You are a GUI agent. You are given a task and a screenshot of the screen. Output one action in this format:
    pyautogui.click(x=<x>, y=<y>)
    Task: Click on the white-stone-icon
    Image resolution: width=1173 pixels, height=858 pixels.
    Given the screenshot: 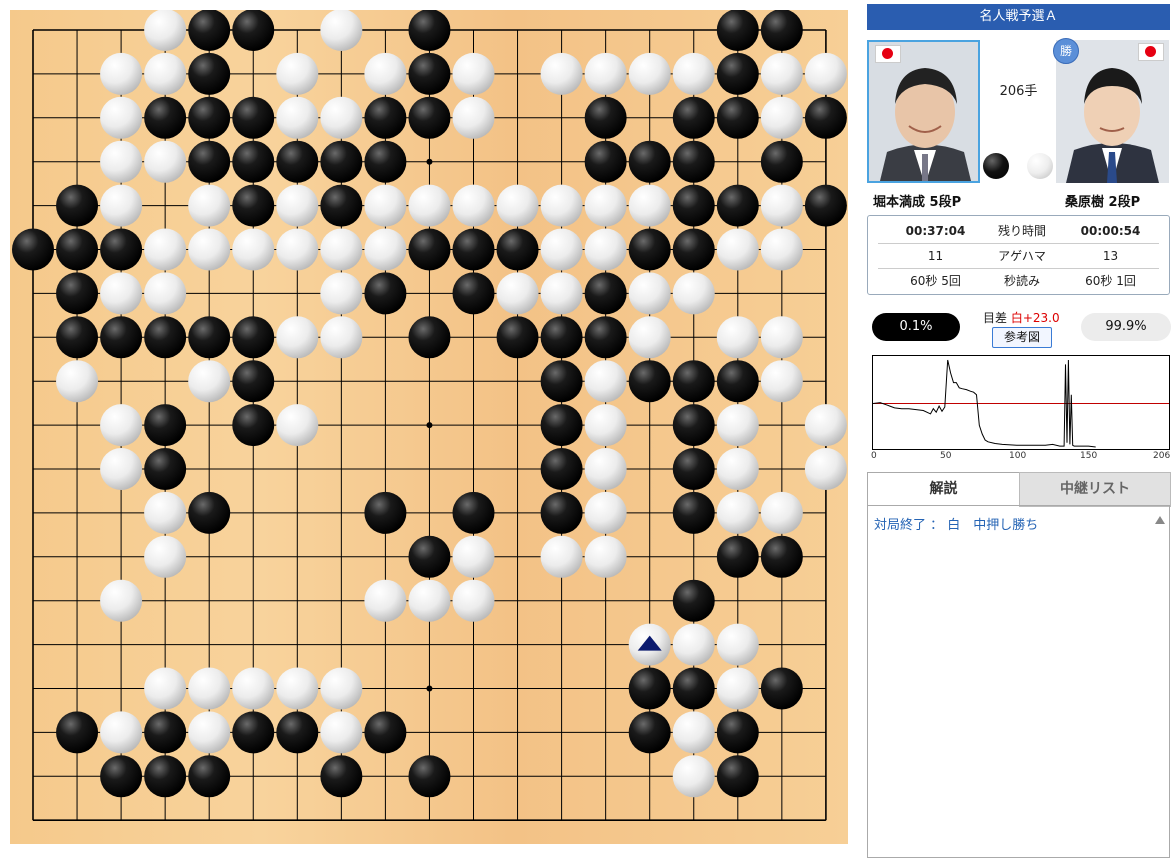 What is the action you would take?
    pyautogui.click(x=1040, y=166)
    